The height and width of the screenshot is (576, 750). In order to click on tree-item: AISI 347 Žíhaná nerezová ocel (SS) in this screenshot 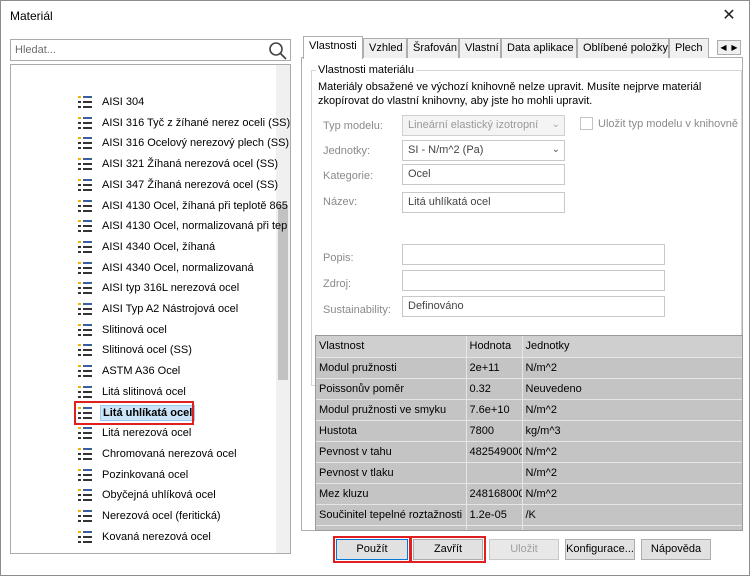, I will do `click(178, 185)`.